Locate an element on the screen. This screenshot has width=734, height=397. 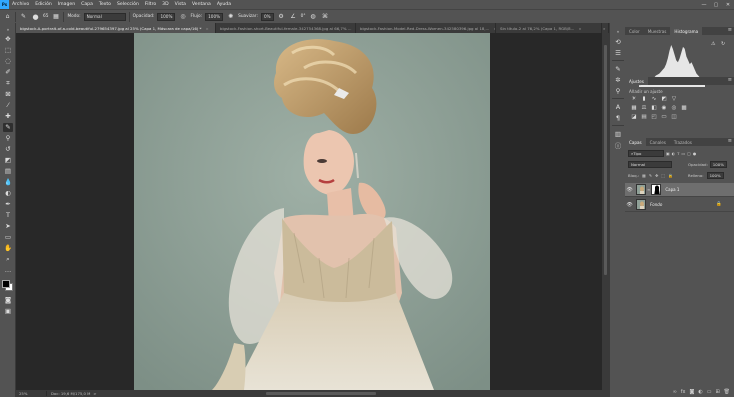
curves-icon: ∿ is located at coordinates (654, 98).